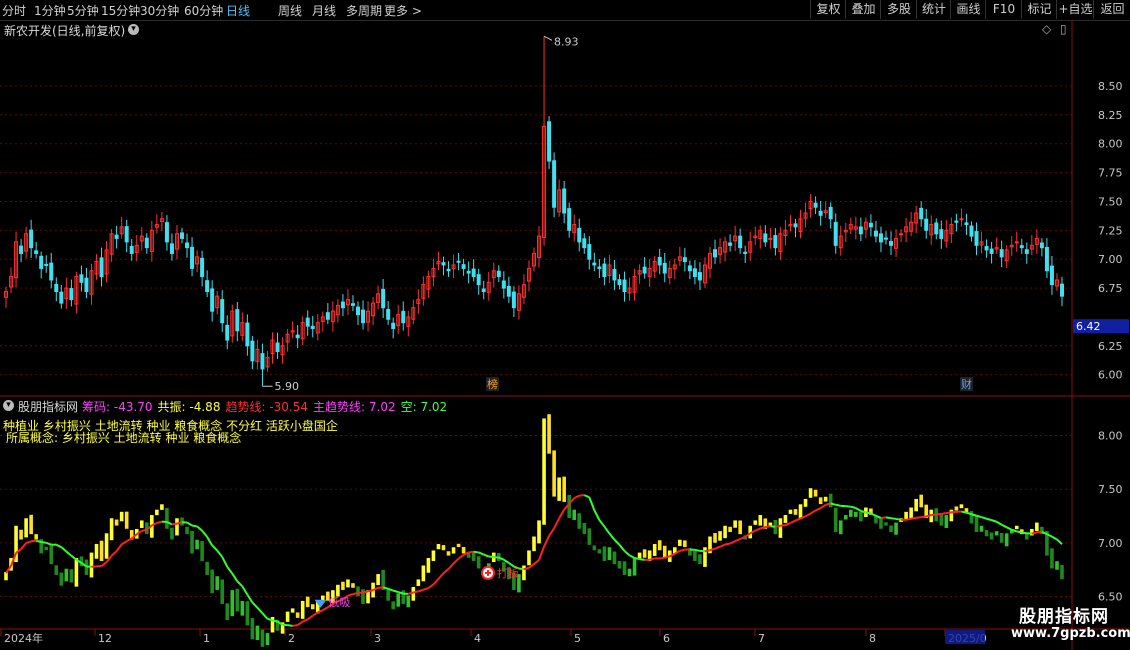  Describe the element at coordinates (863, 9) in the screenshot. I see `toolbar-button-1: 叠加` at that location.